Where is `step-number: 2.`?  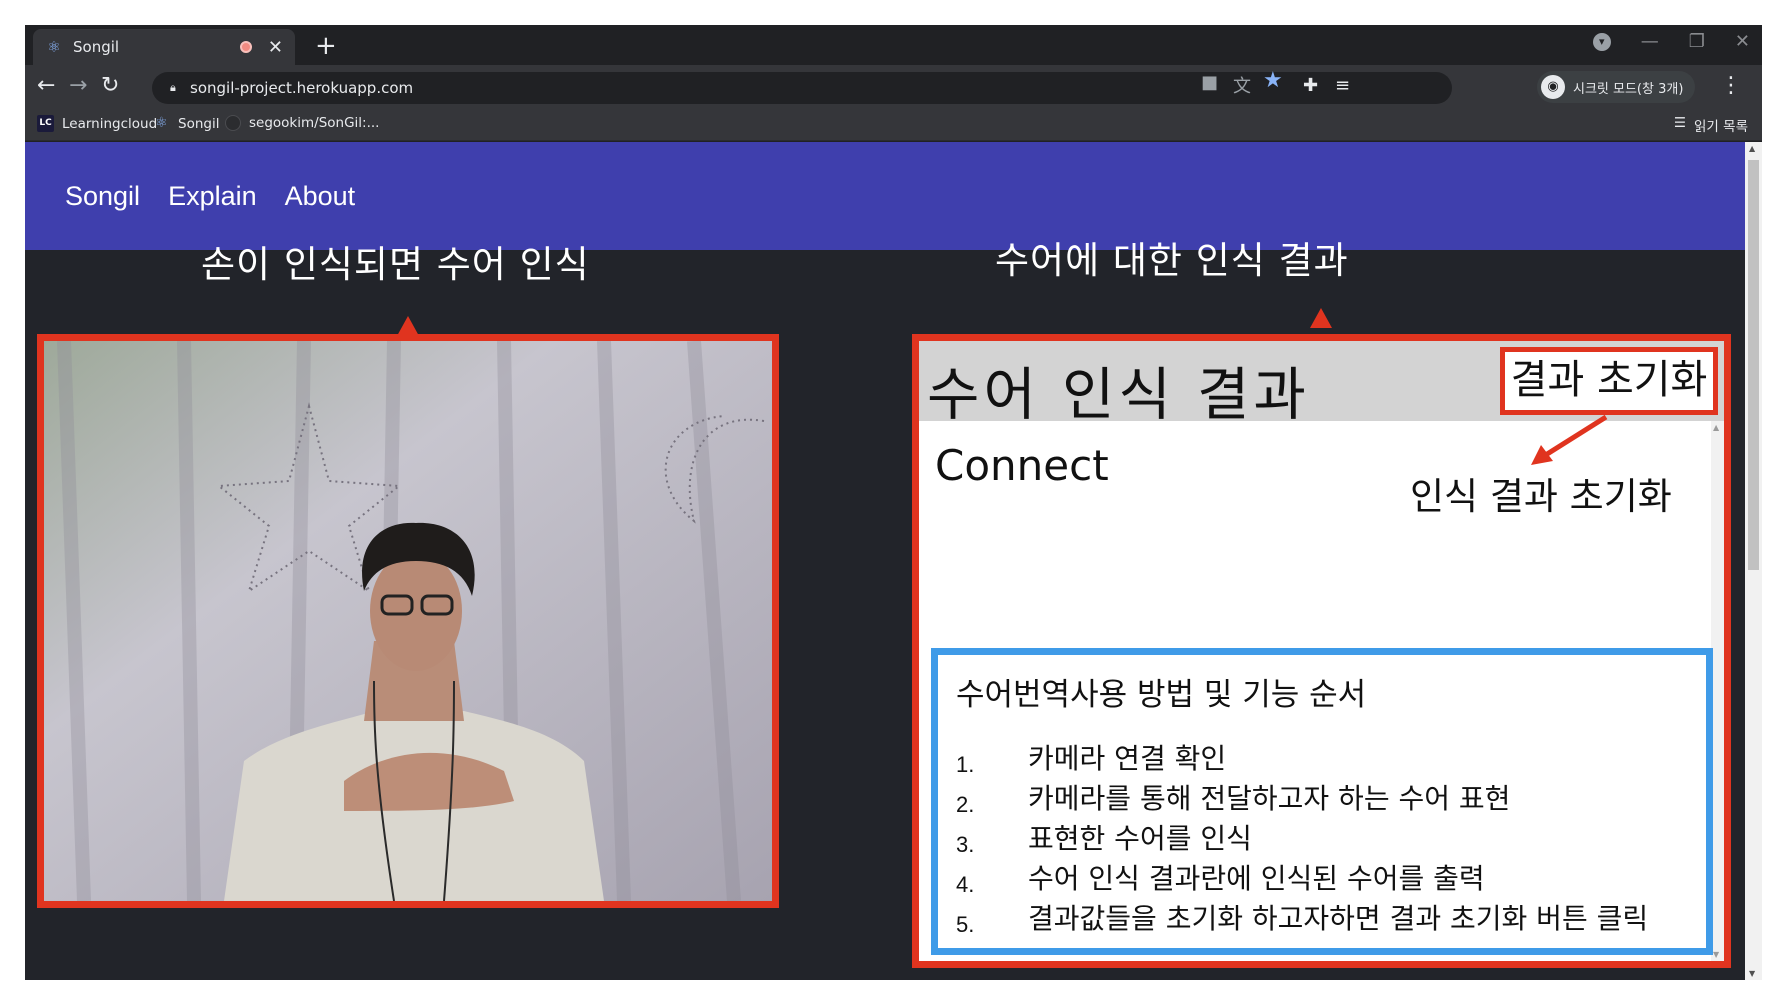 step-number: 2. is located at coordinates (965, 804).